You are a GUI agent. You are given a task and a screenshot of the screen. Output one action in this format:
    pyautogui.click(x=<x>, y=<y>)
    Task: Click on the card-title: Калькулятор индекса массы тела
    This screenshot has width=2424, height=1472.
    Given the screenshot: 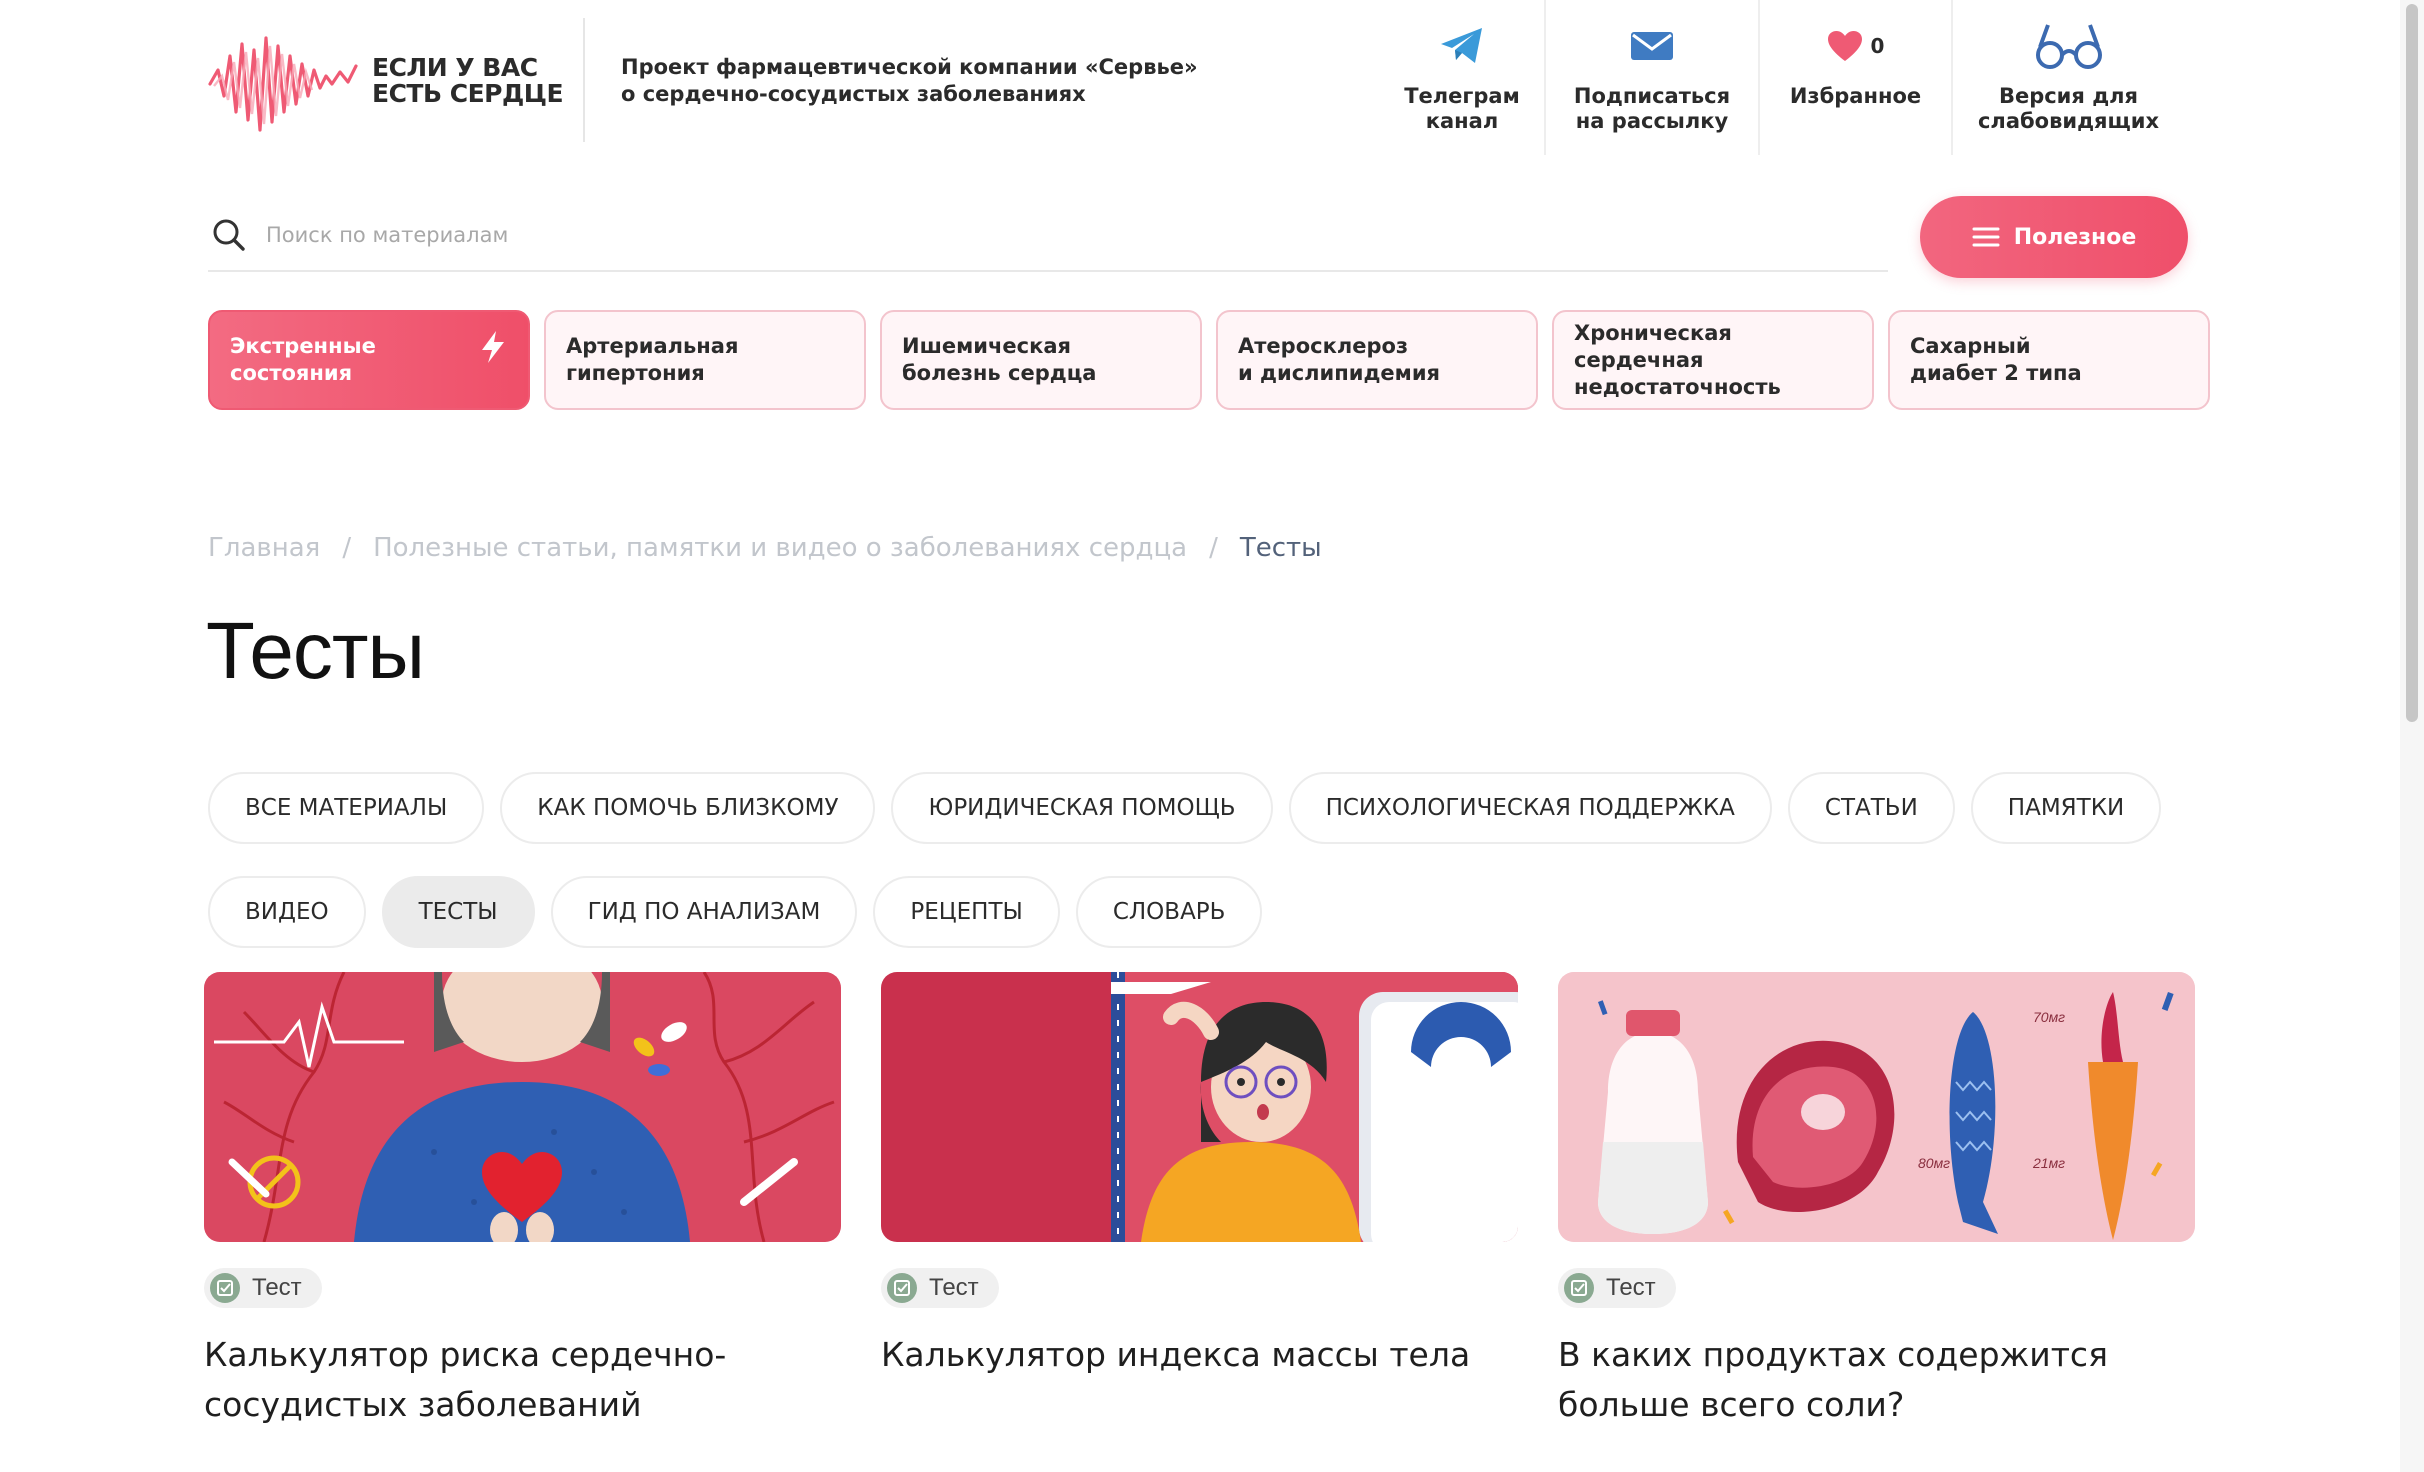 What is the action you would take?
    pyautogui.click(x=1199, y=1355)
    